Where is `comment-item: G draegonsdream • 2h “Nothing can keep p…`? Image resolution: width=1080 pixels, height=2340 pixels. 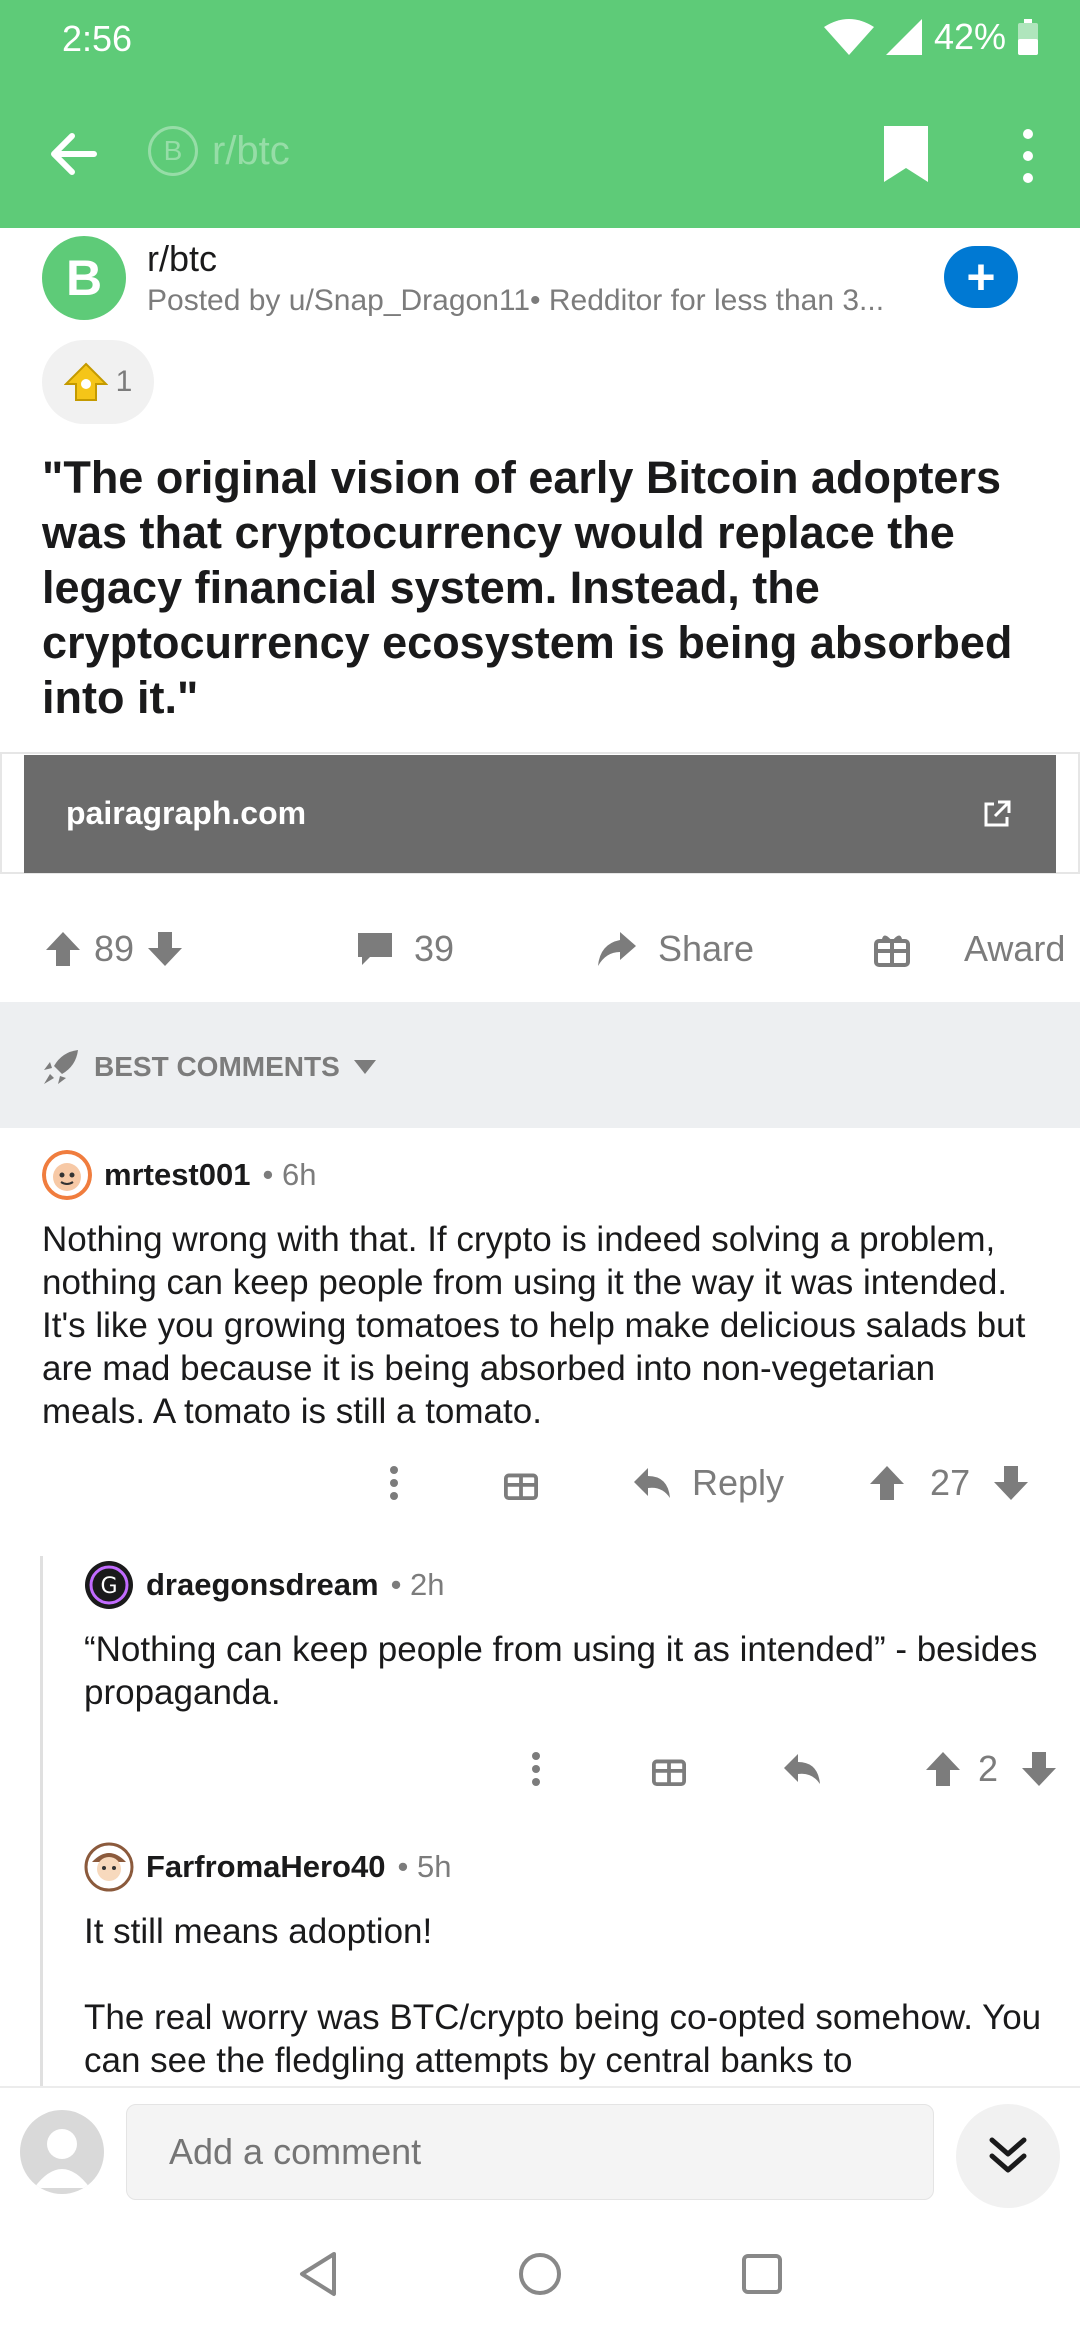
comment-item: G draegonsdream • 2h “Nothing can keep p… is located at coordinates (564, 1637).